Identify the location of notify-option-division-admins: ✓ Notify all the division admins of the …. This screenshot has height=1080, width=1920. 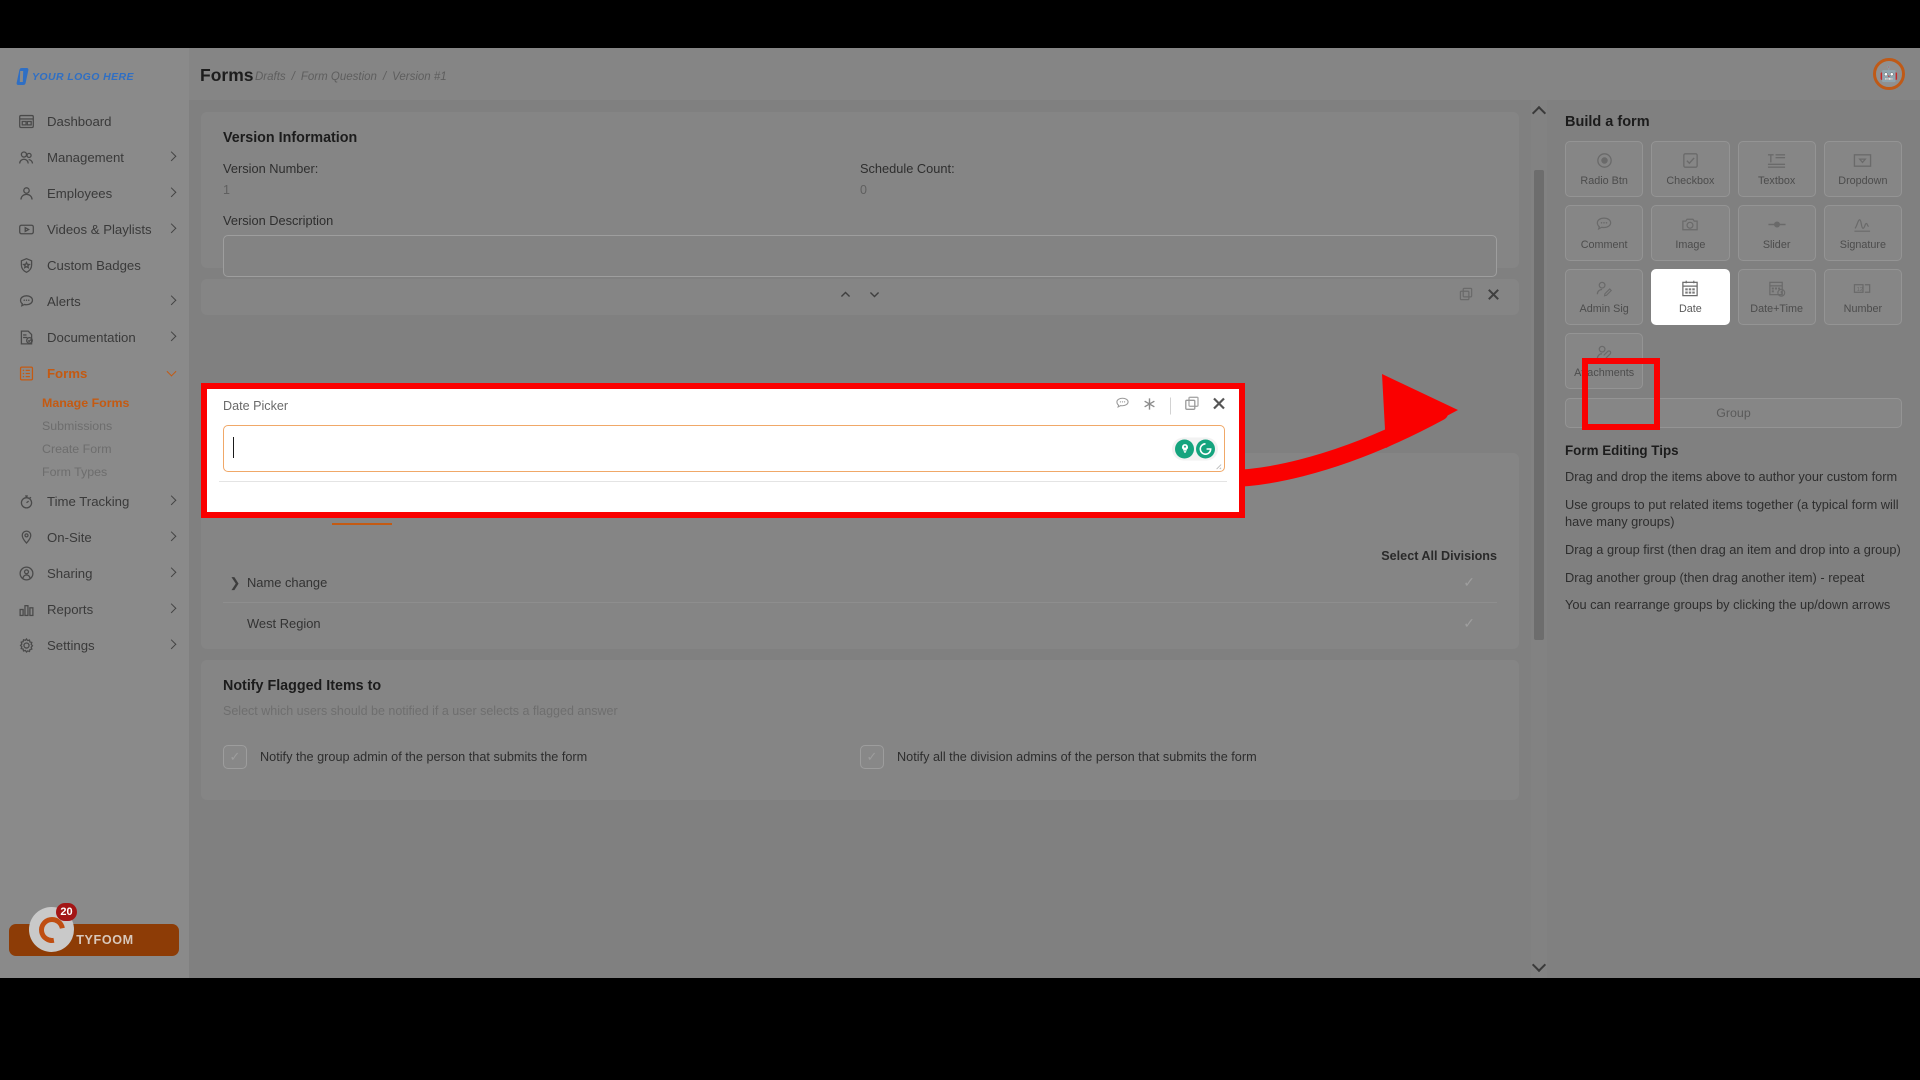
(1178, 757).